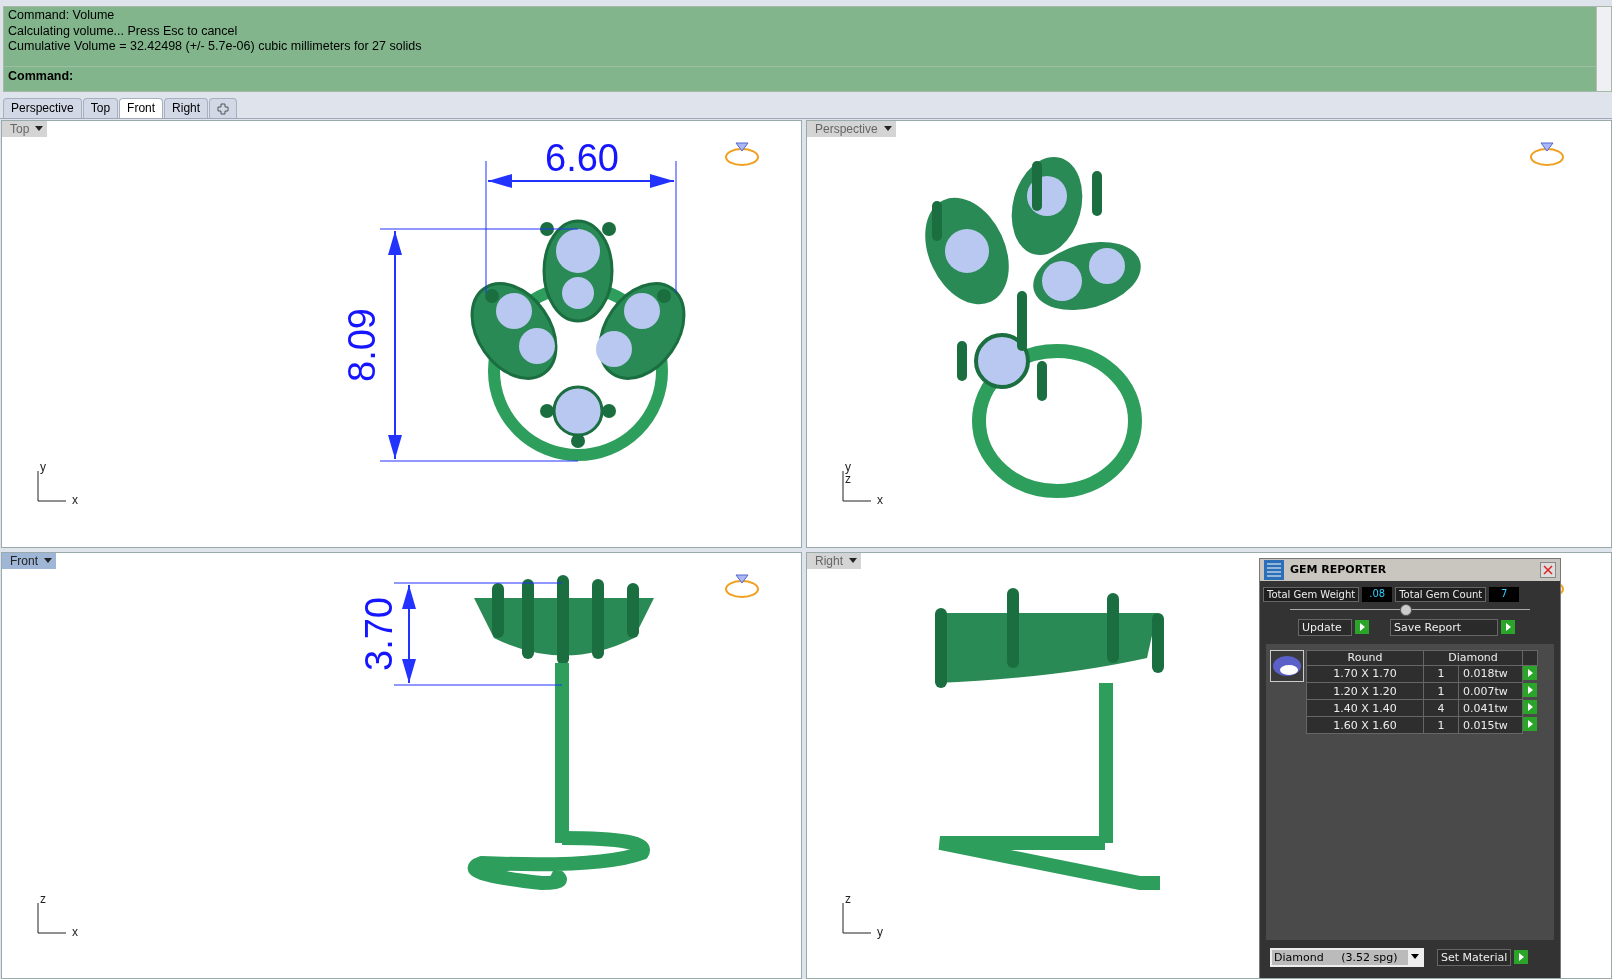 This screenshot has height=979, width=1612. Describe the element at coordinates (215, 47) in the screenshot. I see `command-history-line: Cumulative Volume = 32.42498 (+/- 5.7e-06) cubic millimeters for 27 solids` at that location.